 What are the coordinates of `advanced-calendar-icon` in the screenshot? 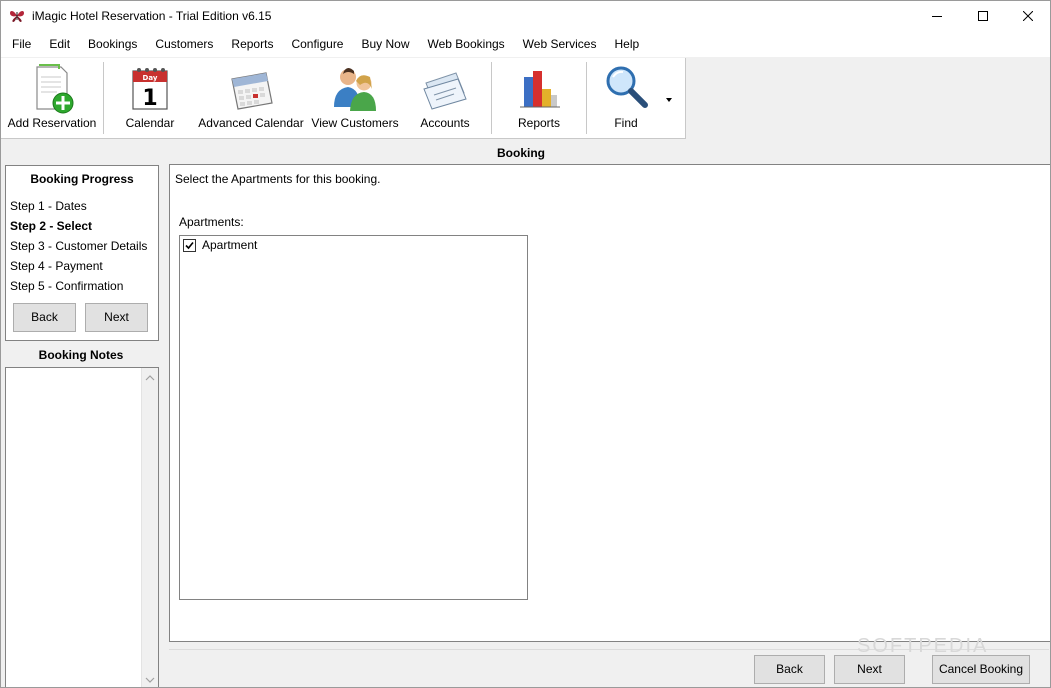 It's located at (252, 91).